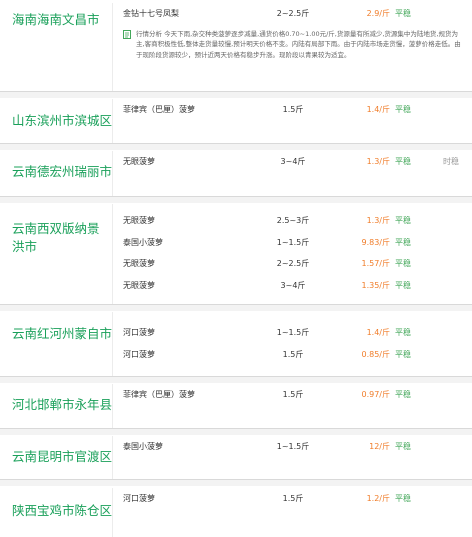 This screenshot has width=472, height=537. Describe the element at coordinates (236, 461) in the screenshot. I see `region-block: 云南昆明市官渡区 泰国小菠萝 1~1.5斤 12/斤 平稳` at that location.